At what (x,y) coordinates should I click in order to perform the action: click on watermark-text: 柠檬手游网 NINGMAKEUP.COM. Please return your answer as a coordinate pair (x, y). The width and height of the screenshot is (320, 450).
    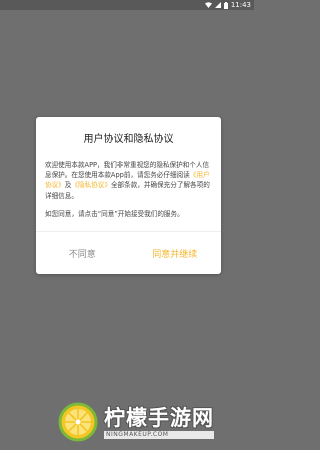
    Looking at the image, I should click on (159, 422).